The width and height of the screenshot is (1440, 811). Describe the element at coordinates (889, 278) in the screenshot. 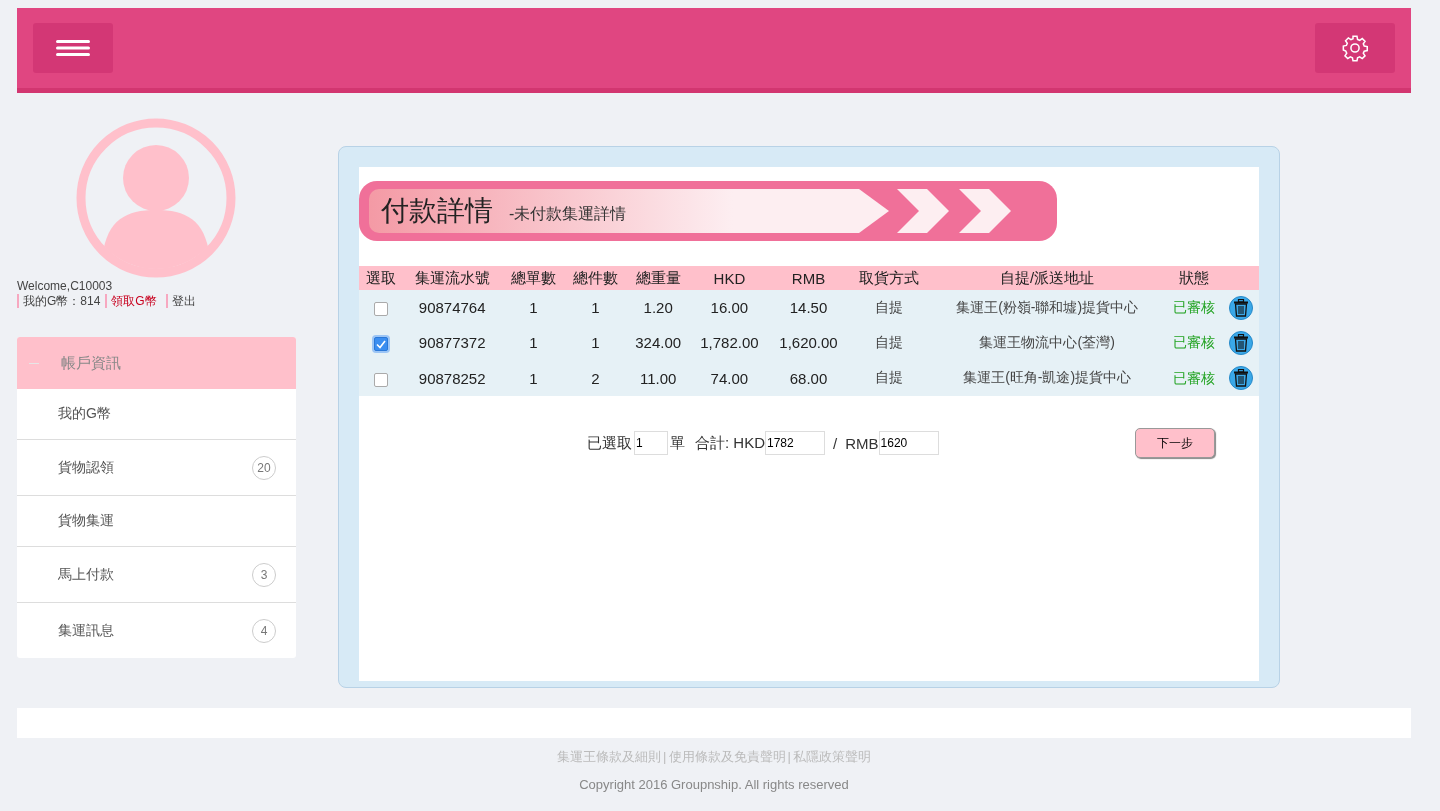

I see `column-header: 取貨方式` at that location.